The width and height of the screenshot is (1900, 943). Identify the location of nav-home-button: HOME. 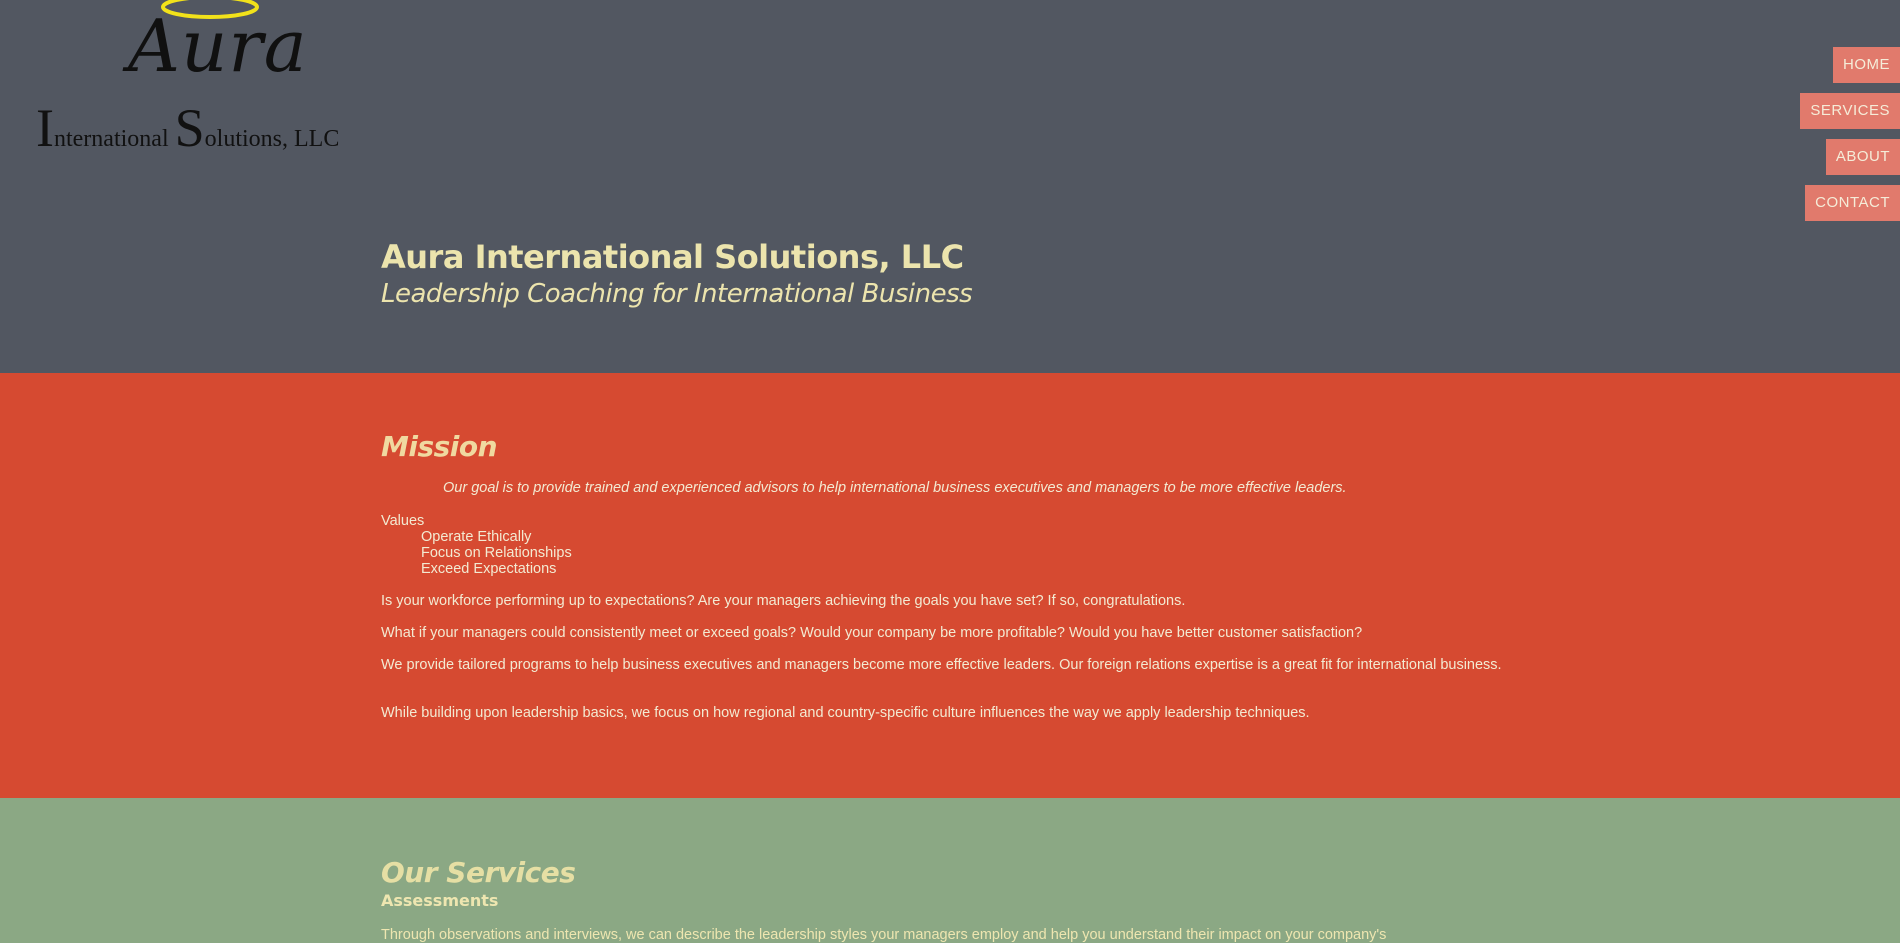
(1866, 65).